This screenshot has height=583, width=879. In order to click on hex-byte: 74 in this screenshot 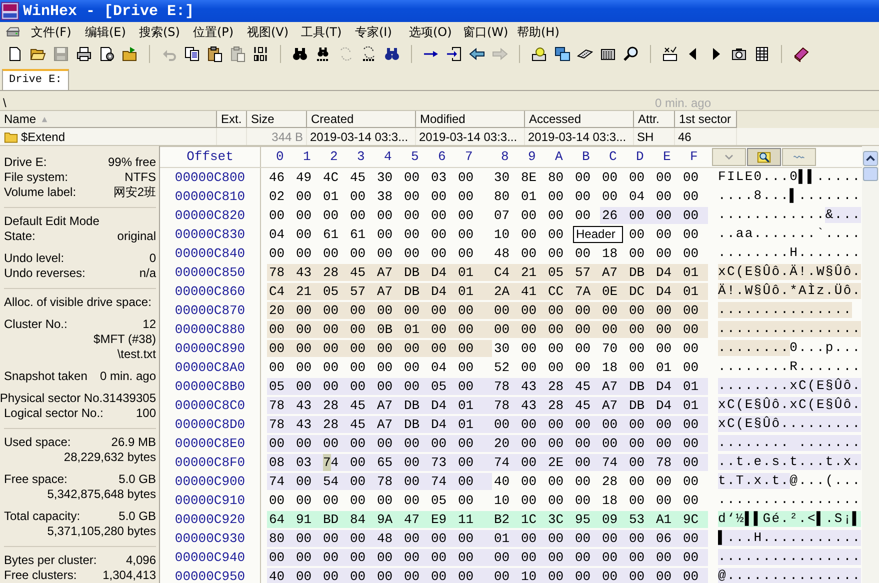, I will do `click(280, 481)`.